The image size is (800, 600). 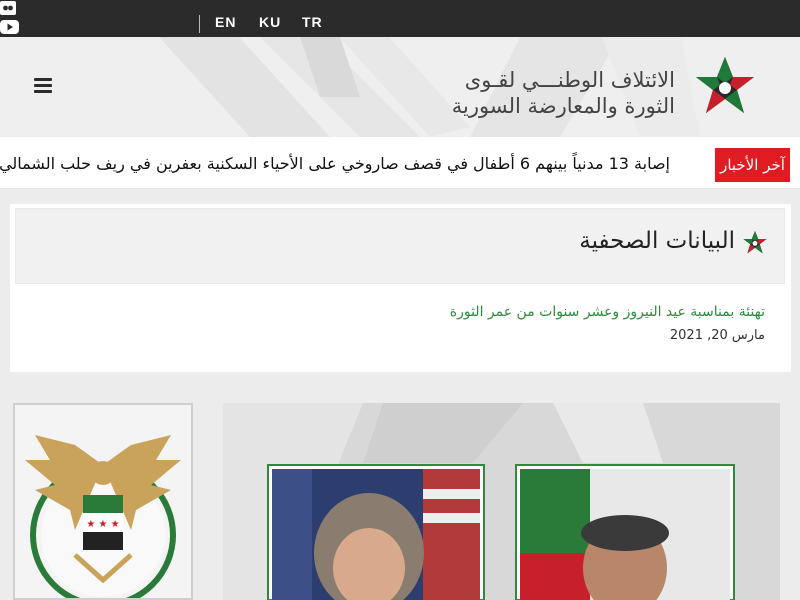 I want to click on youtube-icon, so click(x=10, y=28).